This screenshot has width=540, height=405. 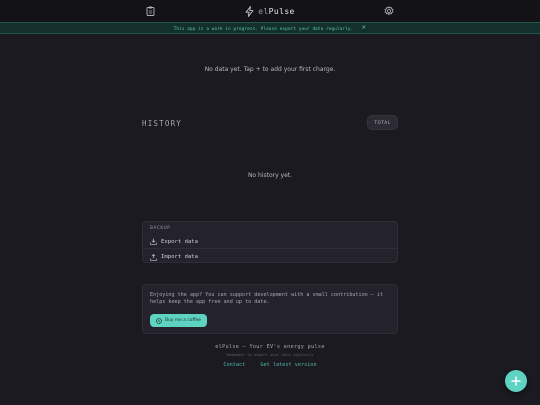 What do you see at coordinates (270, 347) in the screenshot?
I see `footer-brand: elPulse — Your EV's energy pulse` at bounding box center [270, 347].